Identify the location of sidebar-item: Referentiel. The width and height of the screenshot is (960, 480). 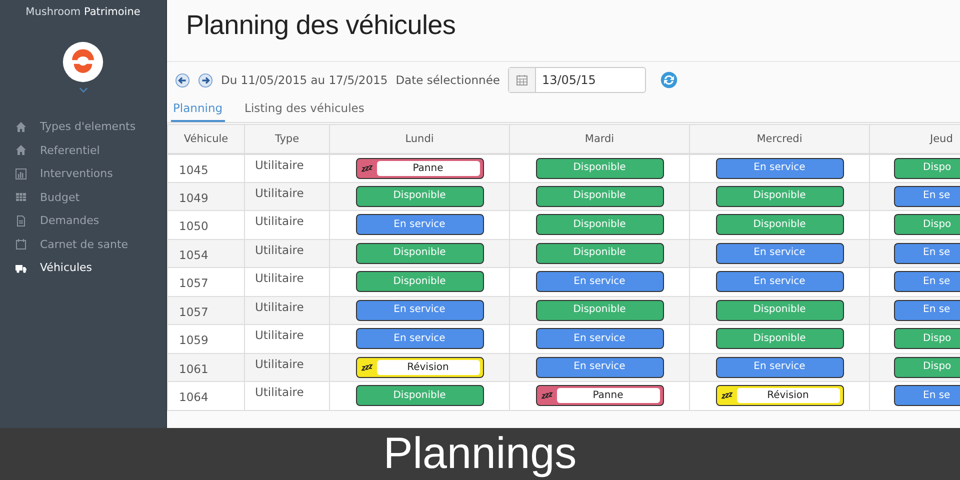
(83, 150).